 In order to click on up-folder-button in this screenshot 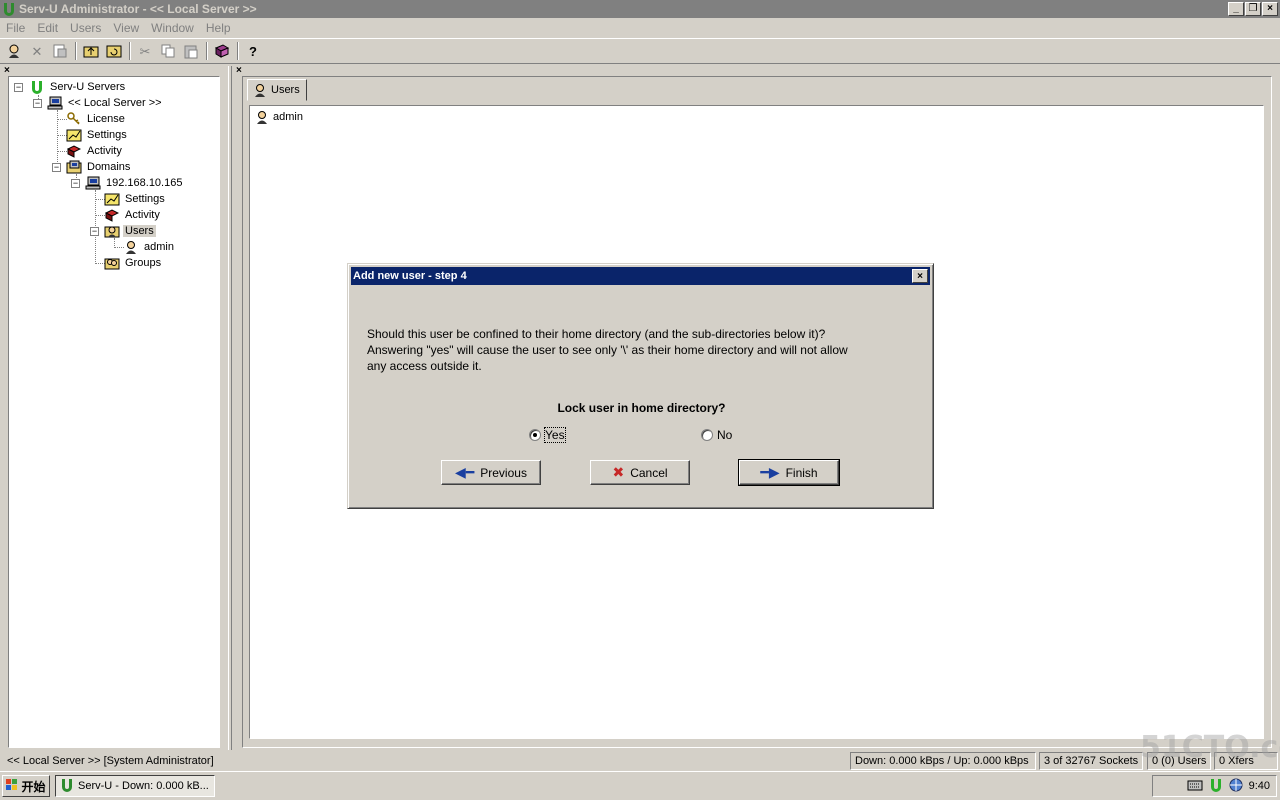, I will do `click(91, 51)`.